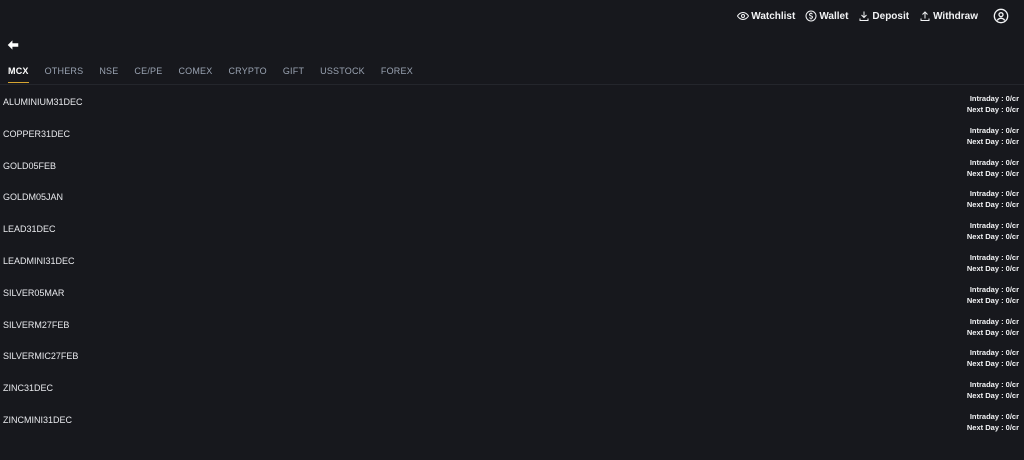 This screenshot has height=460, width=1024. Describe the element at coordinates (38, 419) in the screenshot. I see `symbol-name: ZINCMINI31DEC` at that location.